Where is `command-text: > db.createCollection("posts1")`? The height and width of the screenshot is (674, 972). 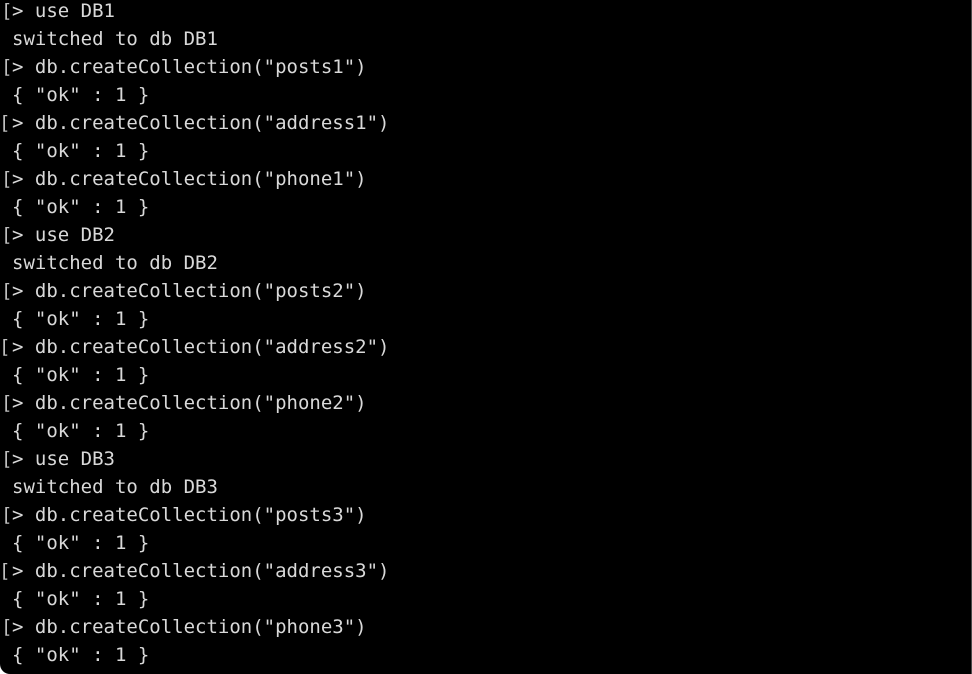 command-text: > db.createCollection("posts1") is located at coordinates (189, 67).